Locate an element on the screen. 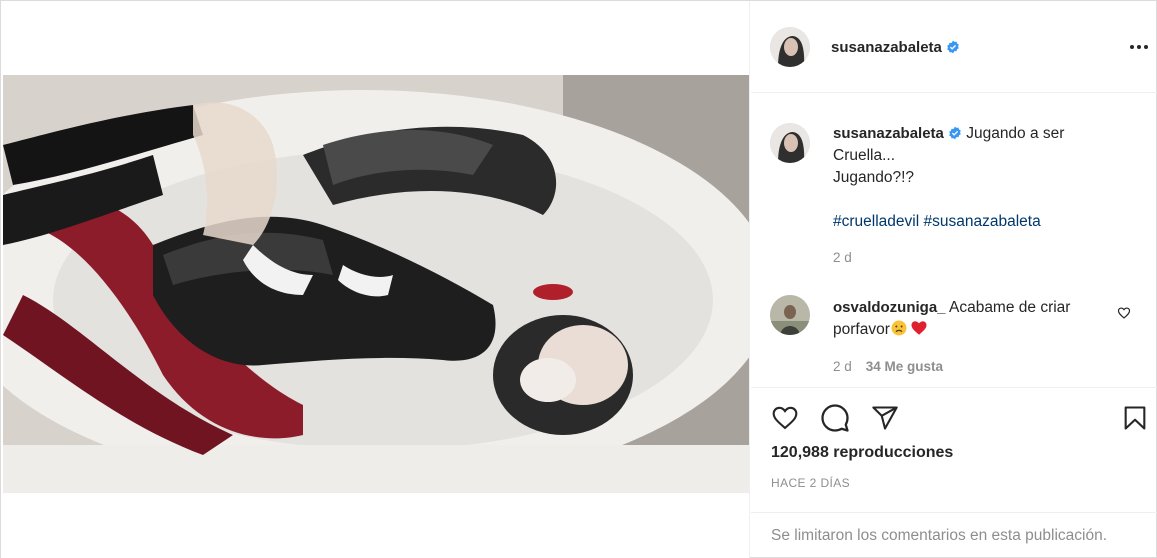  comment-time: 2 d is located at coordinates (842, 366).